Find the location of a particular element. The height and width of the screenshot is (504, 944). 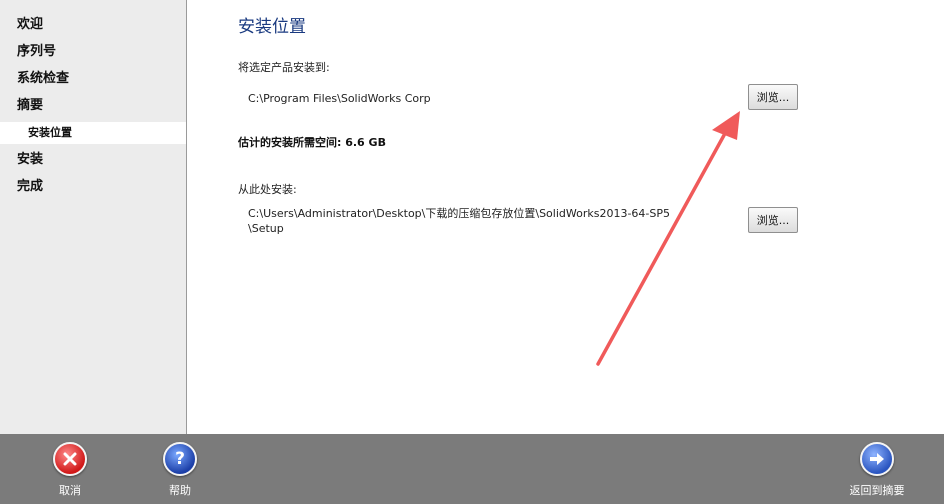

cancel-label: 取消 is located at coordinates (70, 490).